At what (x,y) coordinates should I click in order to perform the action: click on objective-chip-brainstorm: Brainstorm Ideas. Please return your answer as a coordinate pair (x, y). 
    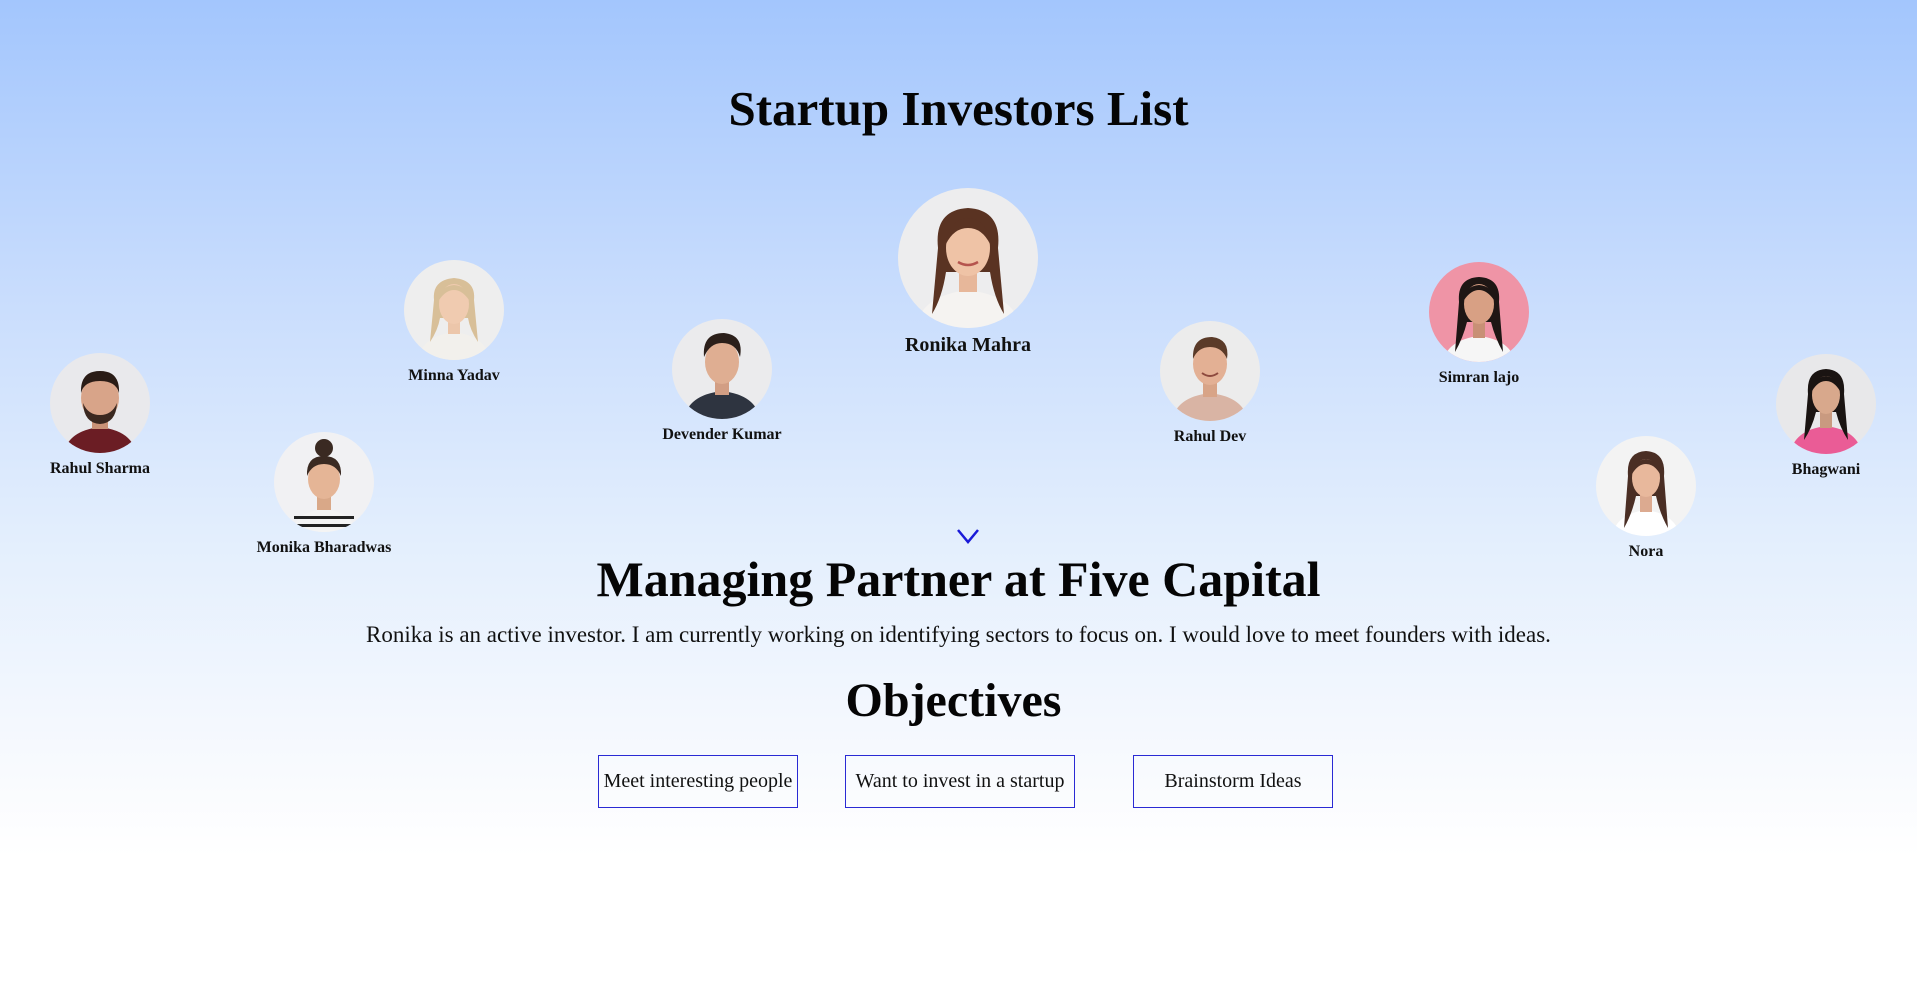
    Looking at the image, I should click on (1233, 781).